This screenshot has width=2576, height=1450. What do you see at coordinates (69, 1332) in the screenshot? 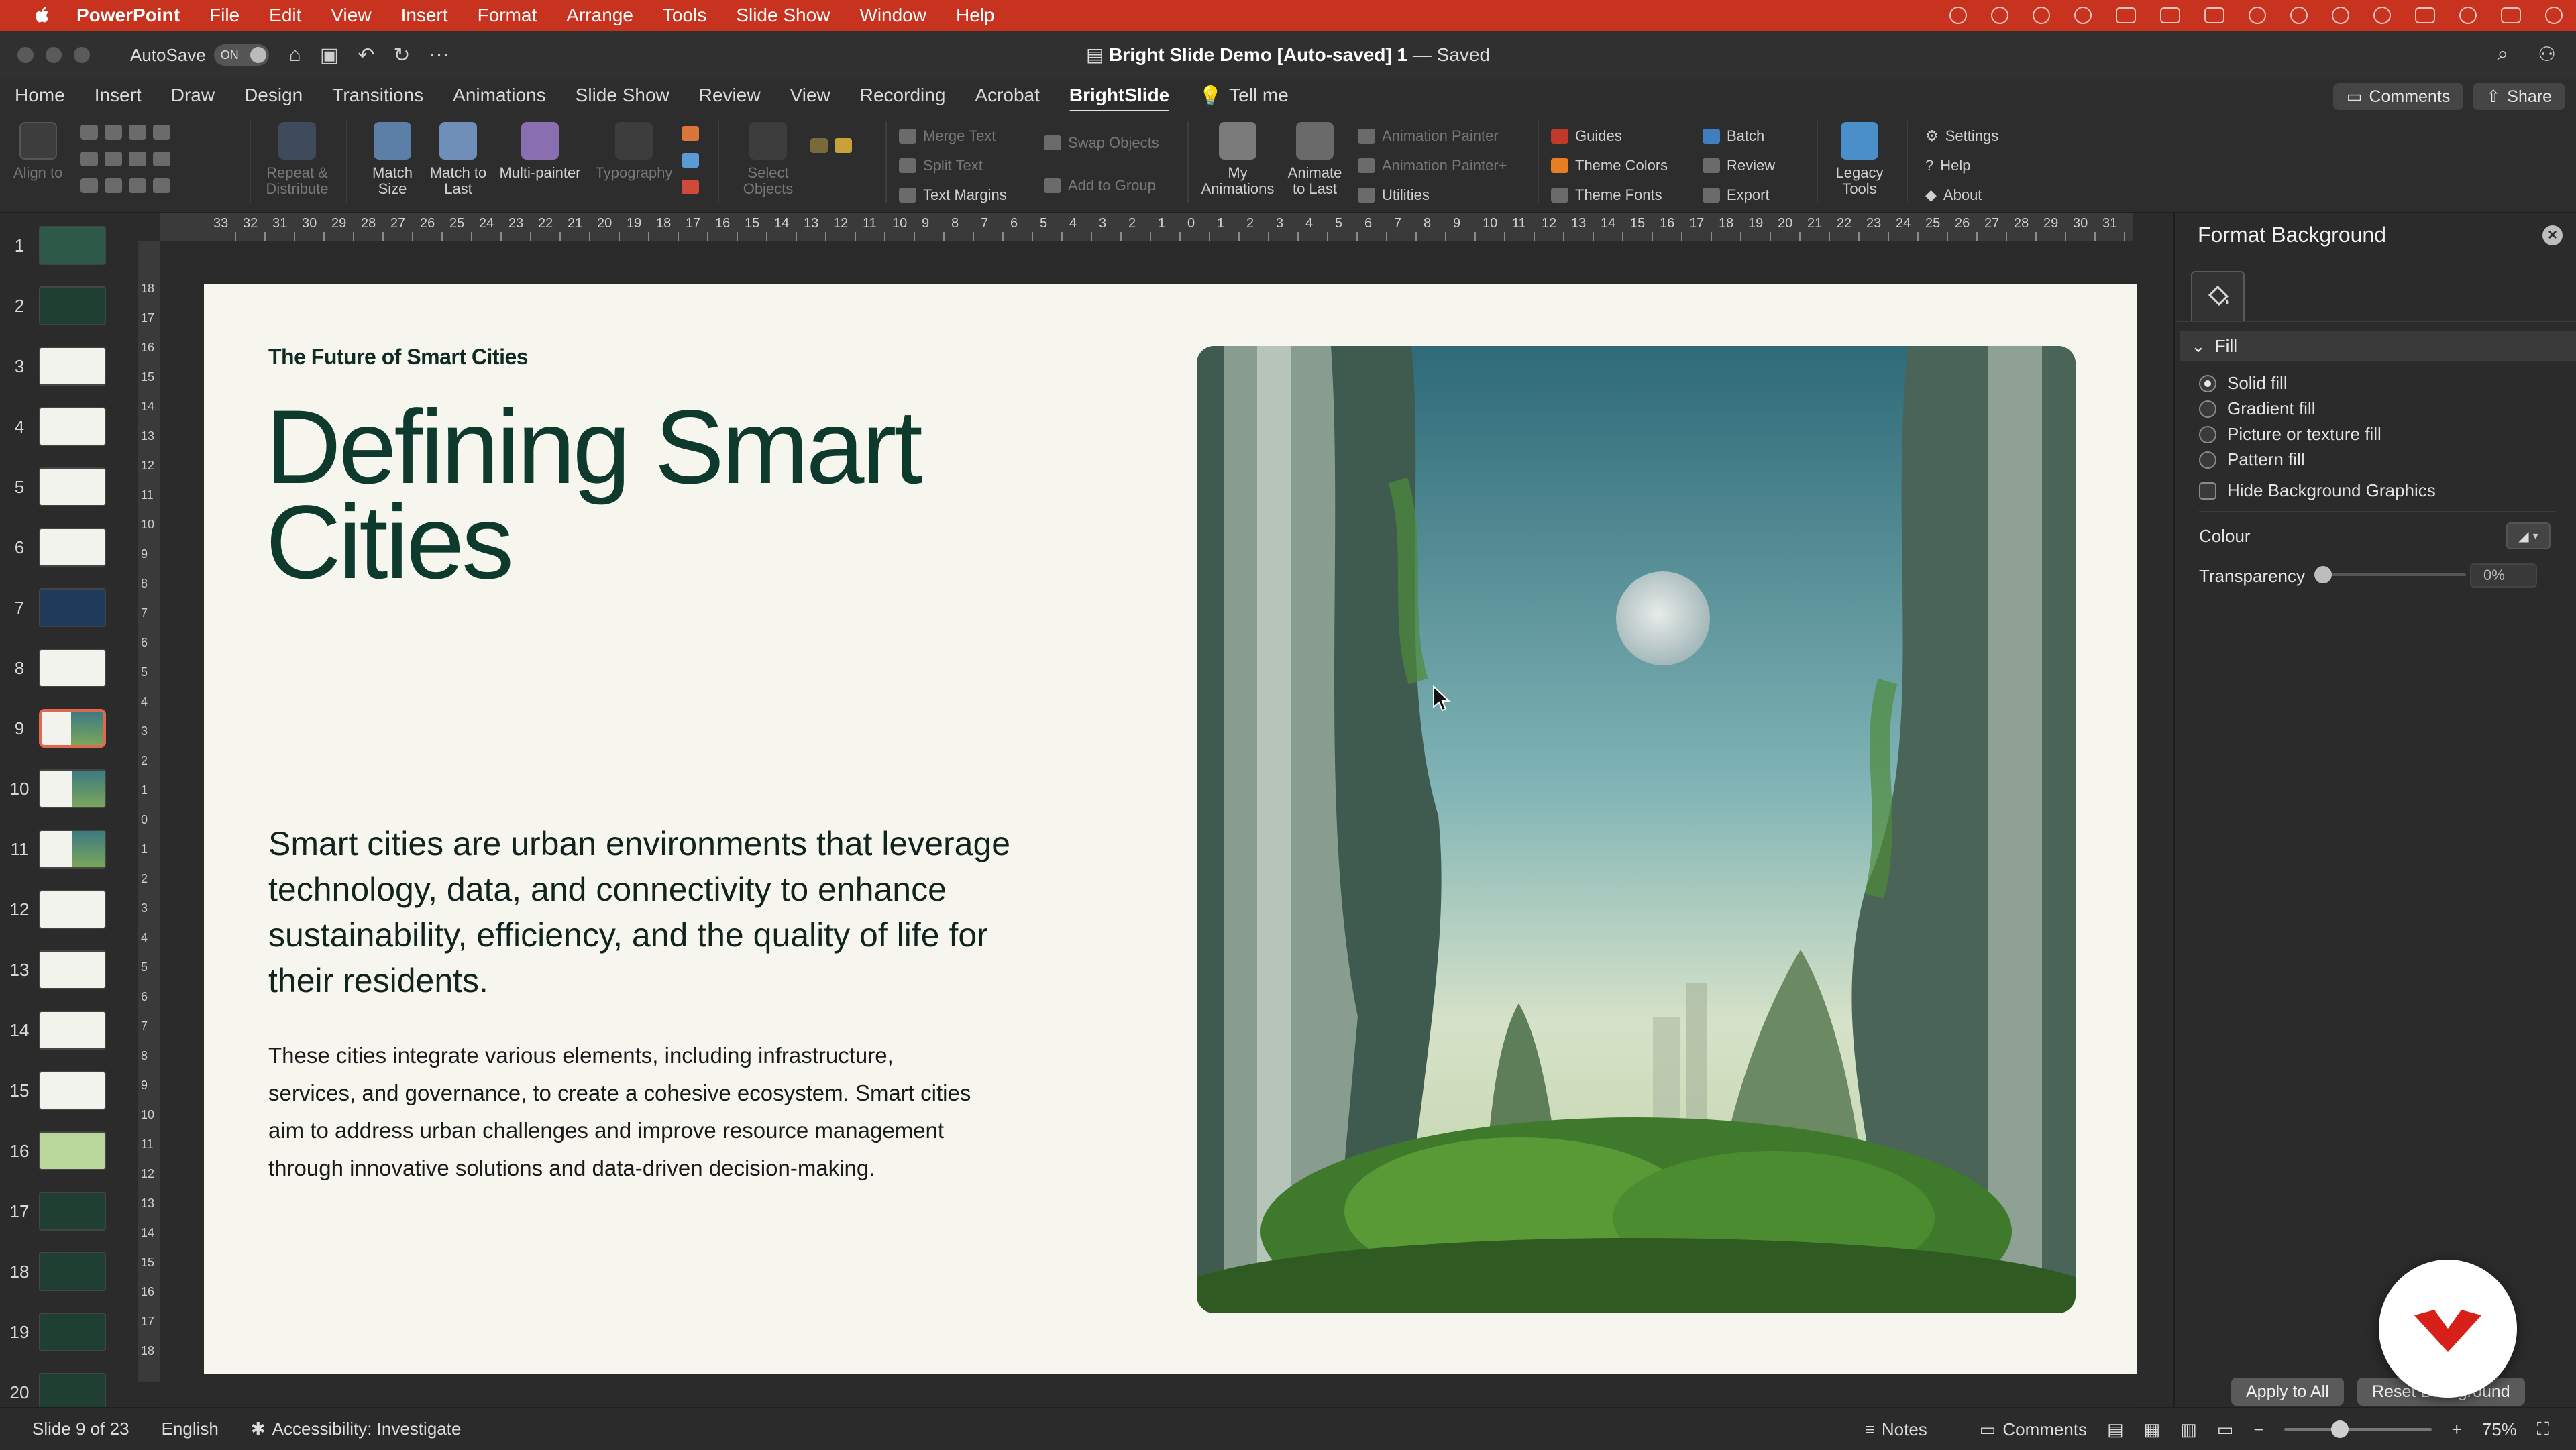
I see `slide-thumbnail: 19` at bounding box center [69, 1332].